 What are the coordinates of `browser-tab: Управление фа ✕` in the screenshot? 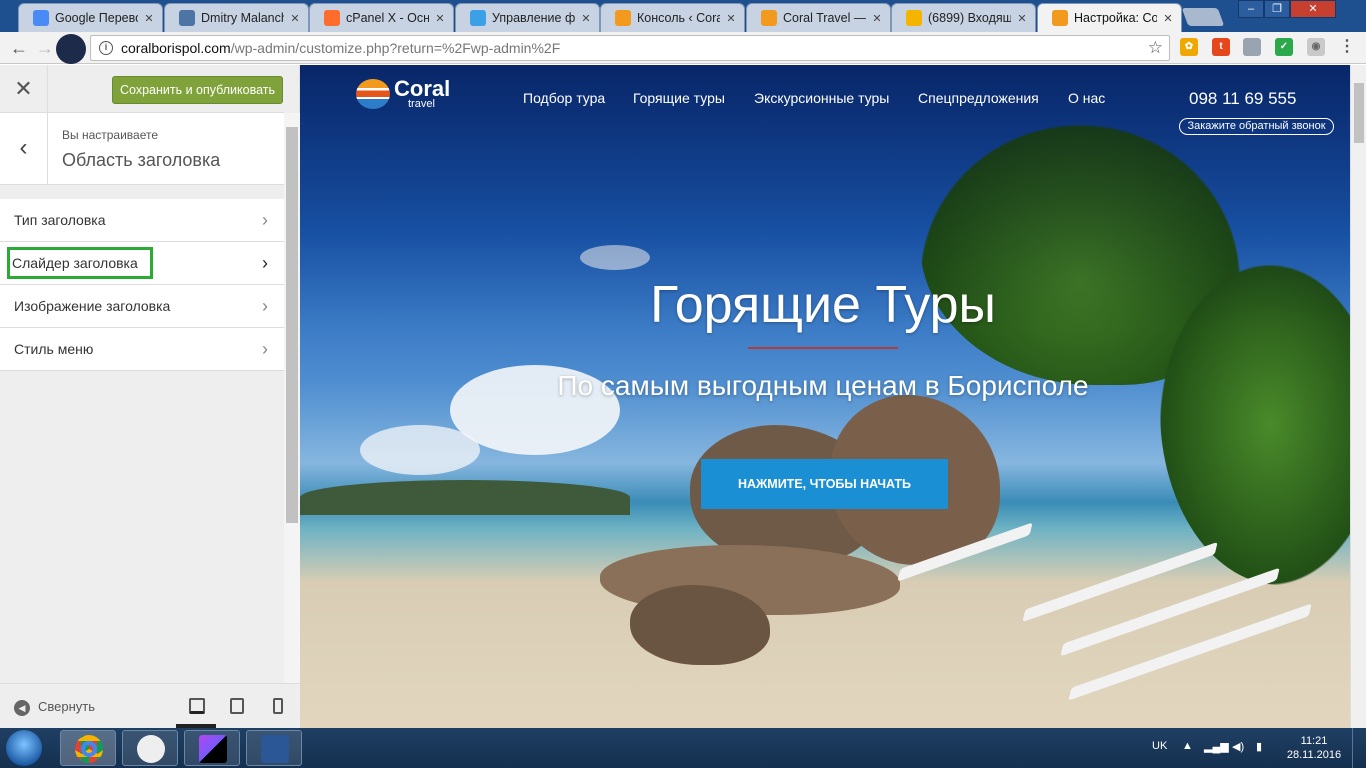 It's located at (527, 17).